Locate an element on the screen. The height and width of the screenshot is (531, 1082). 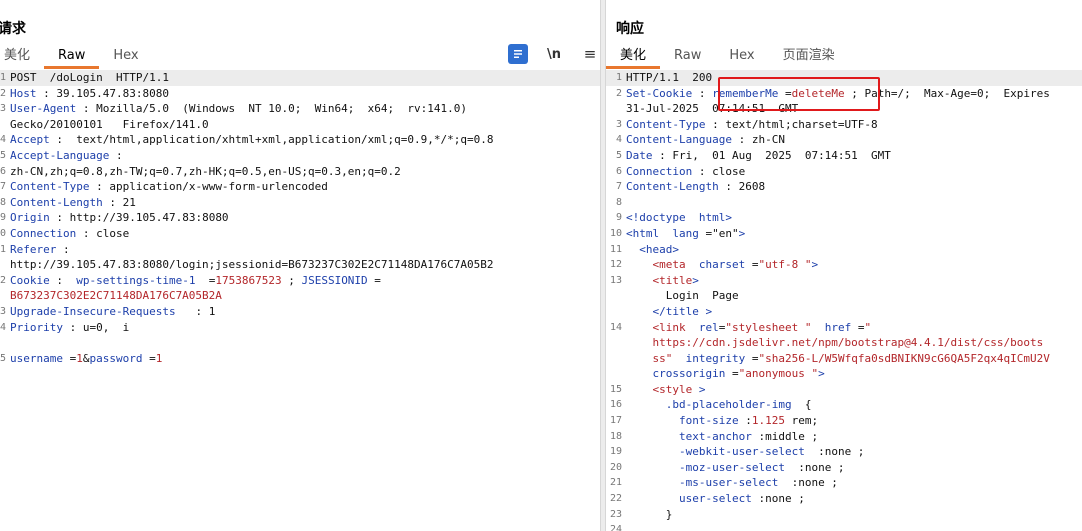
code-token: href is located at coordinates (838, 327).